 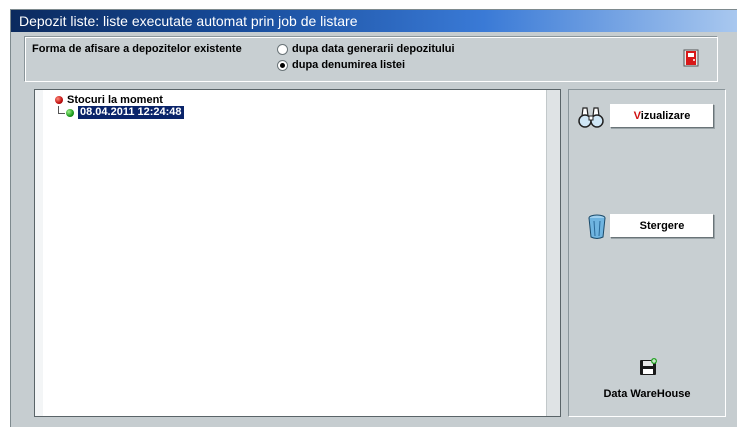 I want to click on radio-by-list-name: dupa denumirea listei, so click(x=341, y=65).